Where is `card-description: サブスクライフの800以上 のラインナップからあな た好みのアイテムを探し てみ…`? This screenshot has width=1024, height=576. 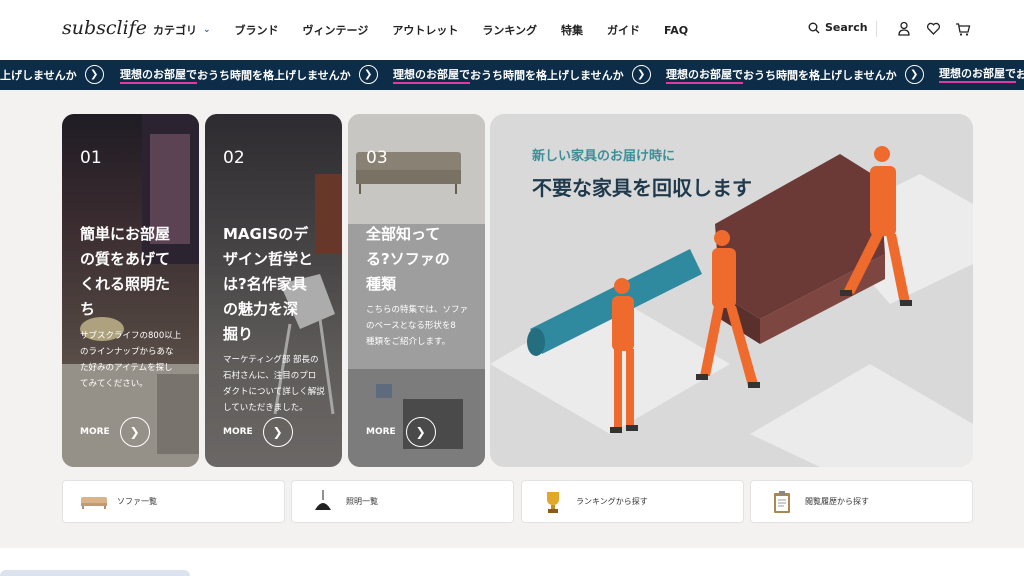 card-description: サブスクライフの800以上 のラインナップからあな た好みのアイテムを探し てみ… is located at coordinates (130, 360).